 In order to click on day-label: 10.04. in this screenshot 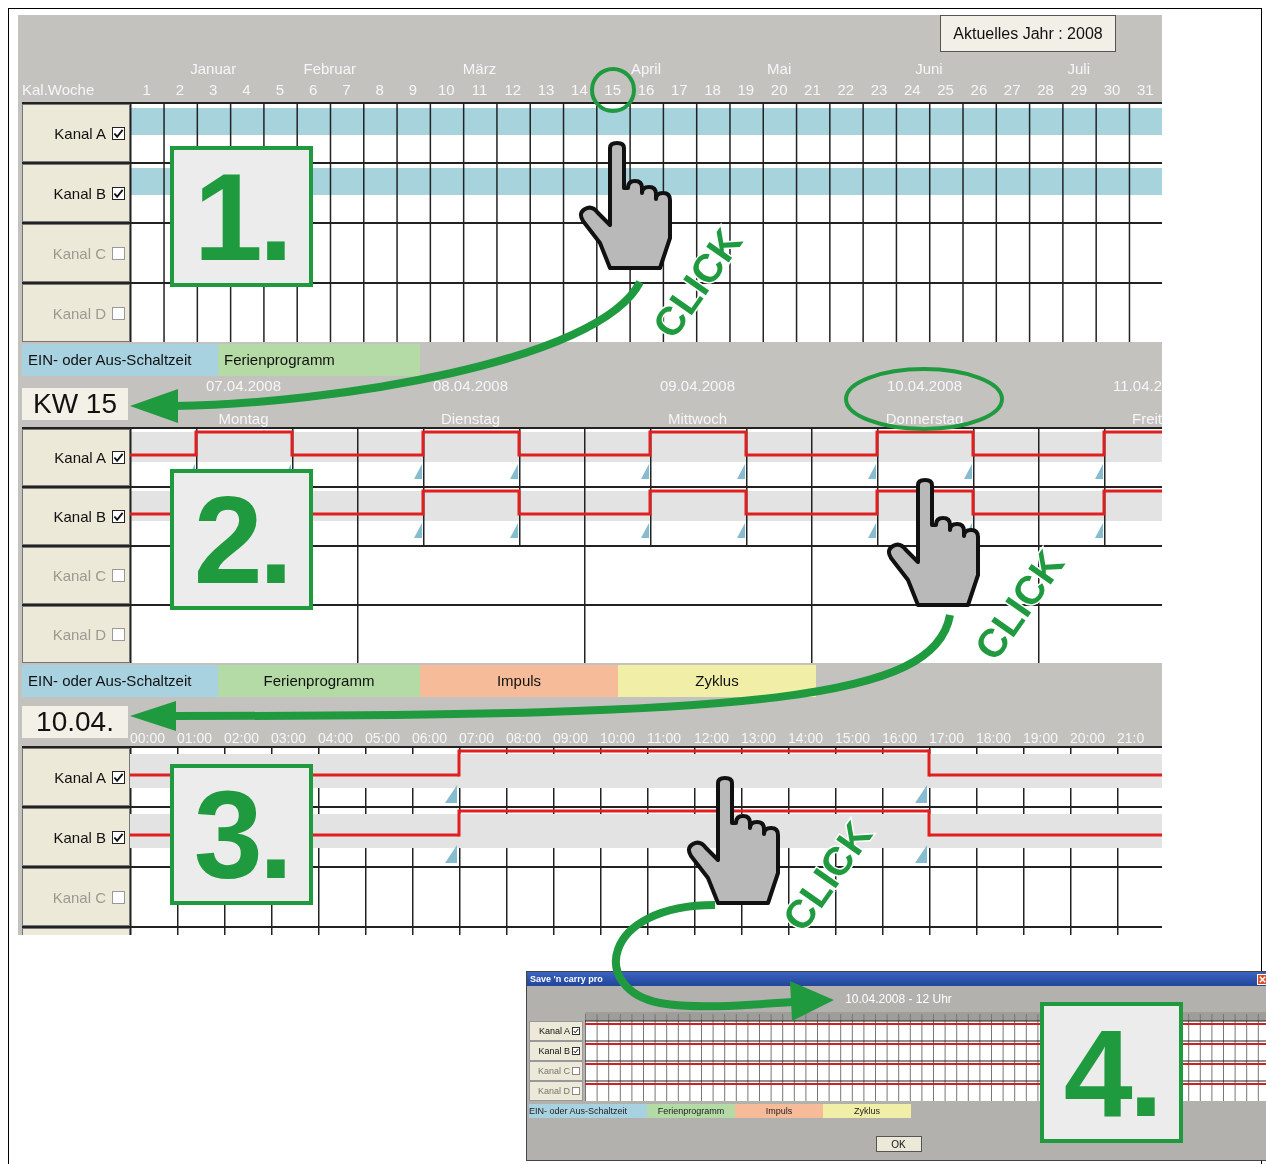, I will do `click(75, 722)`.